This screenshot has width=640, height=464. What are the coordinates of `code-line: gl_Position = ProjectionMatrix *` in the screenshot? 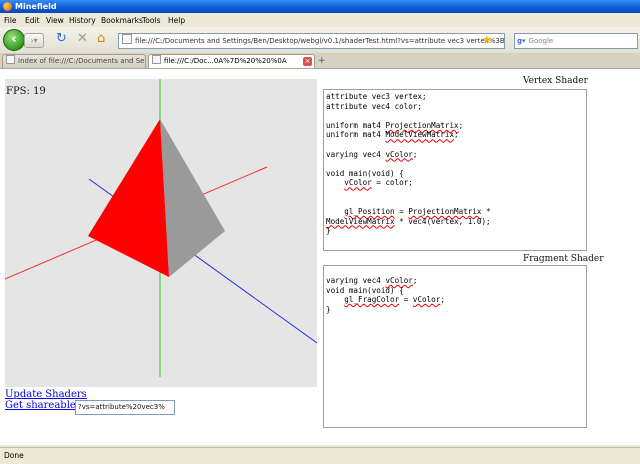 It's located at (417, 212).